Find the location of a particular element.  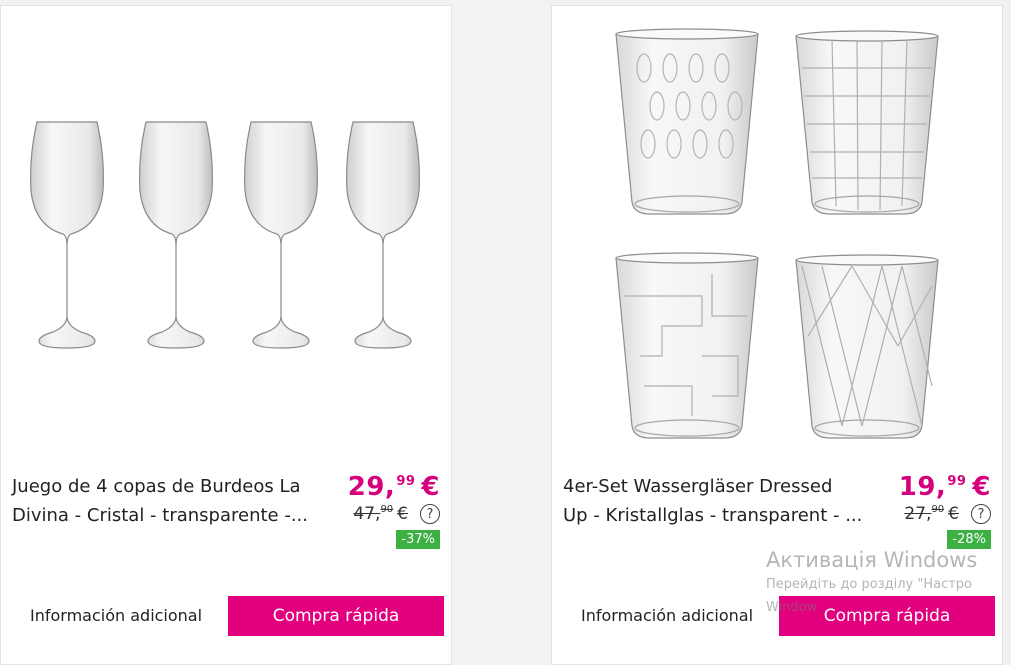

price-block: 29, 99 € 47, 90 € ? -37% is located at coordinates (394, 510).